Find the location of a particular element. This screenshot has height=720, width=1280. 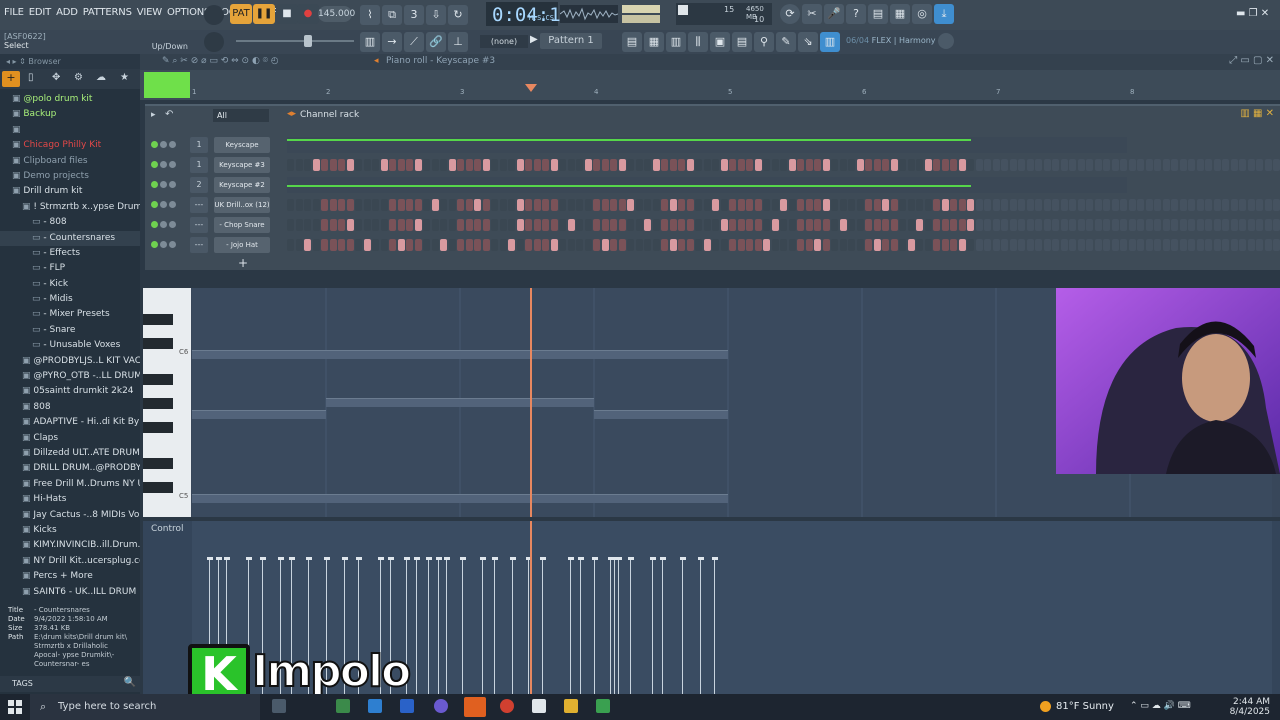

channel-mixer-track: --- is located at coordinates (199, 205).